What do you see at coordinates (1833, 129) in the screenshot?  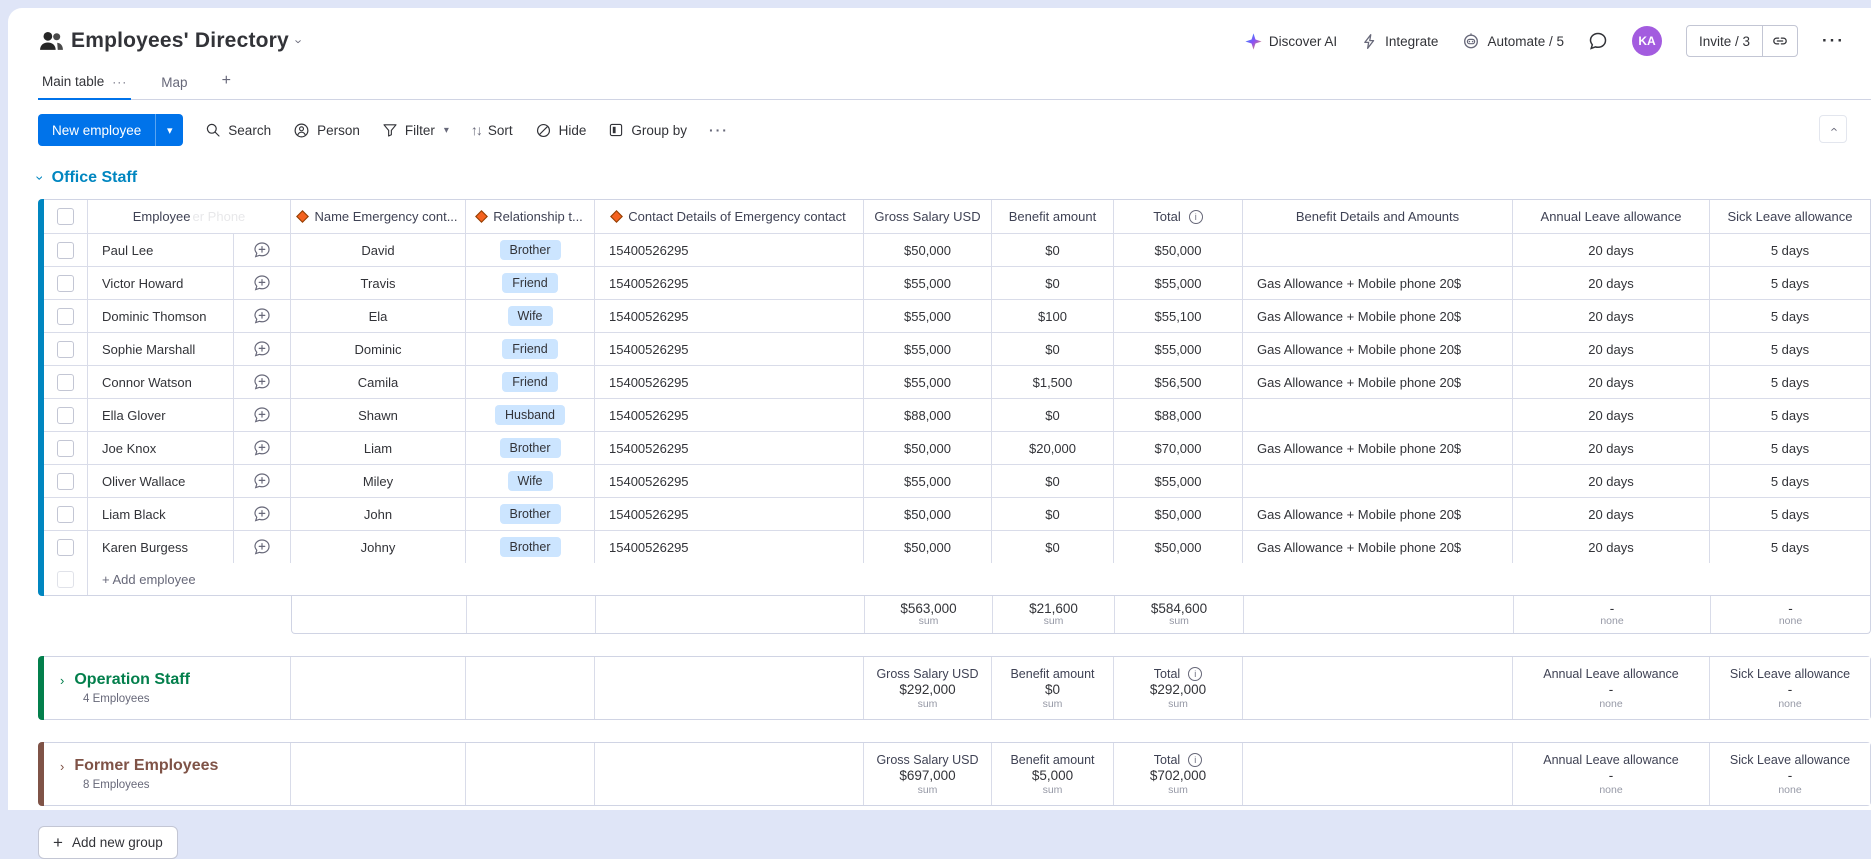 I see `collapse-header-button: ›` at bounding box center [1833, 129].